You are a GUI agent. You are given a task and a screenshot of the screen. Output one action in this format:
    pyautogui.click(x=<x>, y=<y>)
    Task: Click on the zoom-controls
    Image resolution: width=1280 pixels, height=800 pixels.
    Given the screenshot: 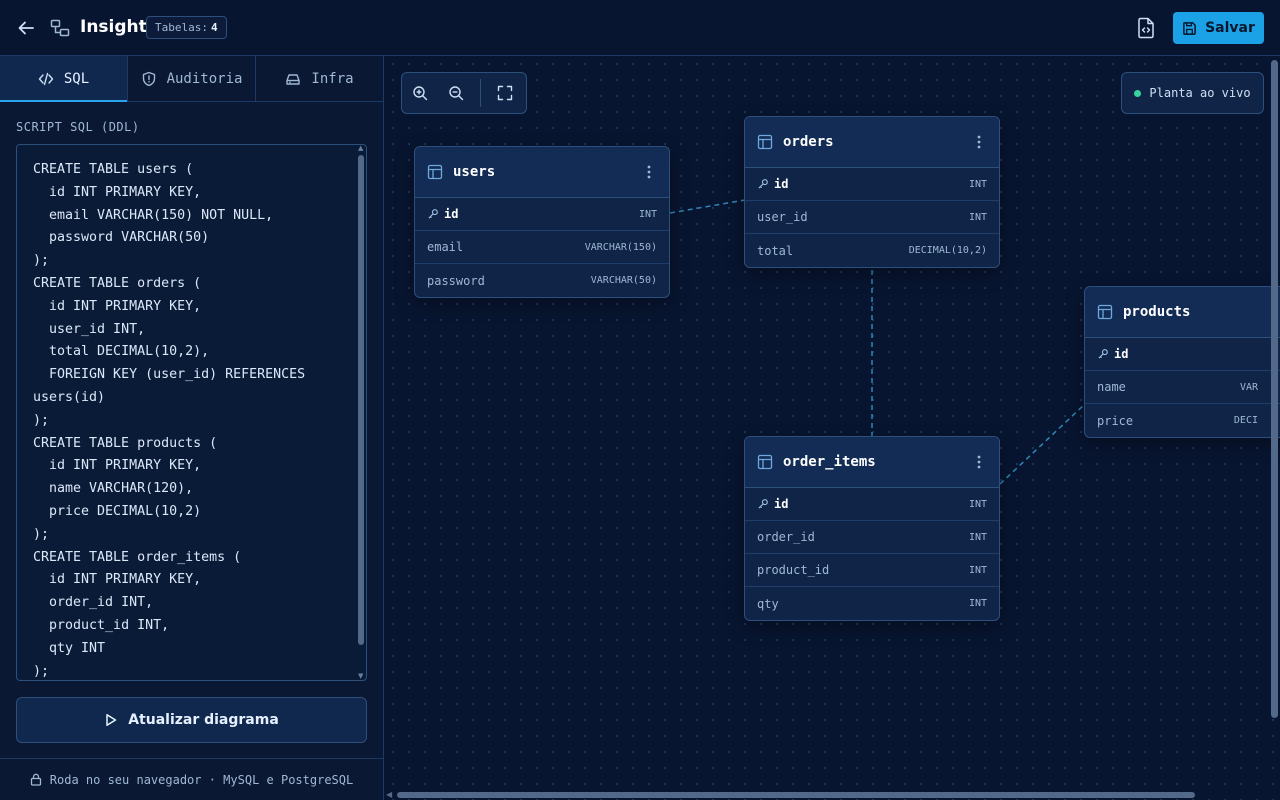 What is the action you would take?
    pyautogui.click(x=464, y=93)
    